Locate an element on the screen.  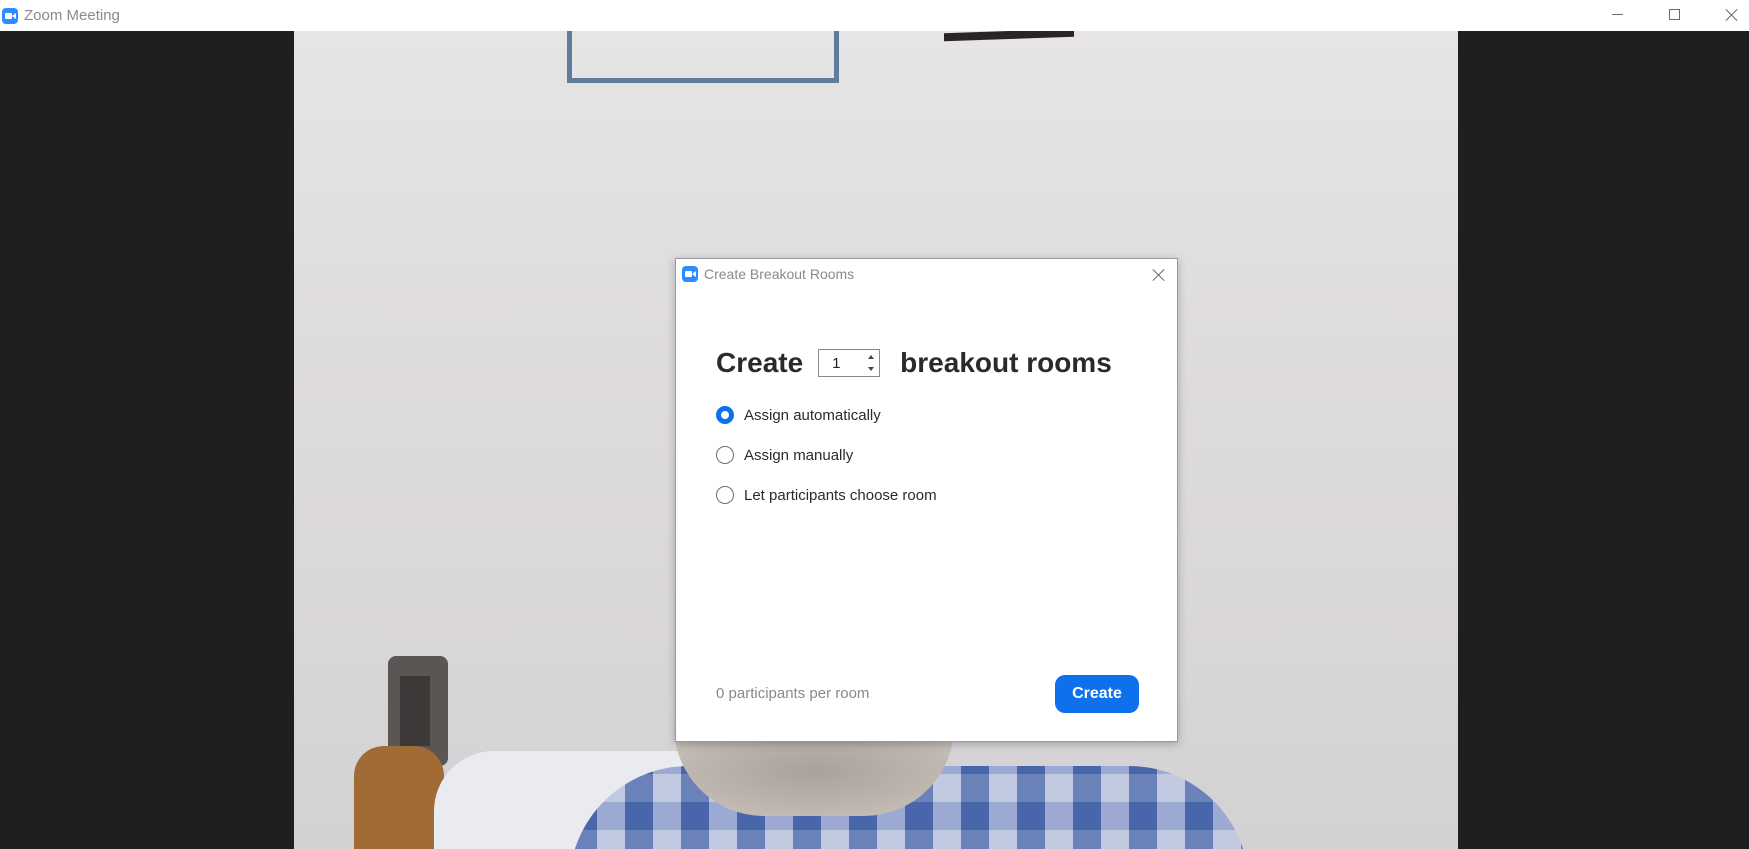
create-suffix-label: breakout rooms is located at coordinates (1006, 362).